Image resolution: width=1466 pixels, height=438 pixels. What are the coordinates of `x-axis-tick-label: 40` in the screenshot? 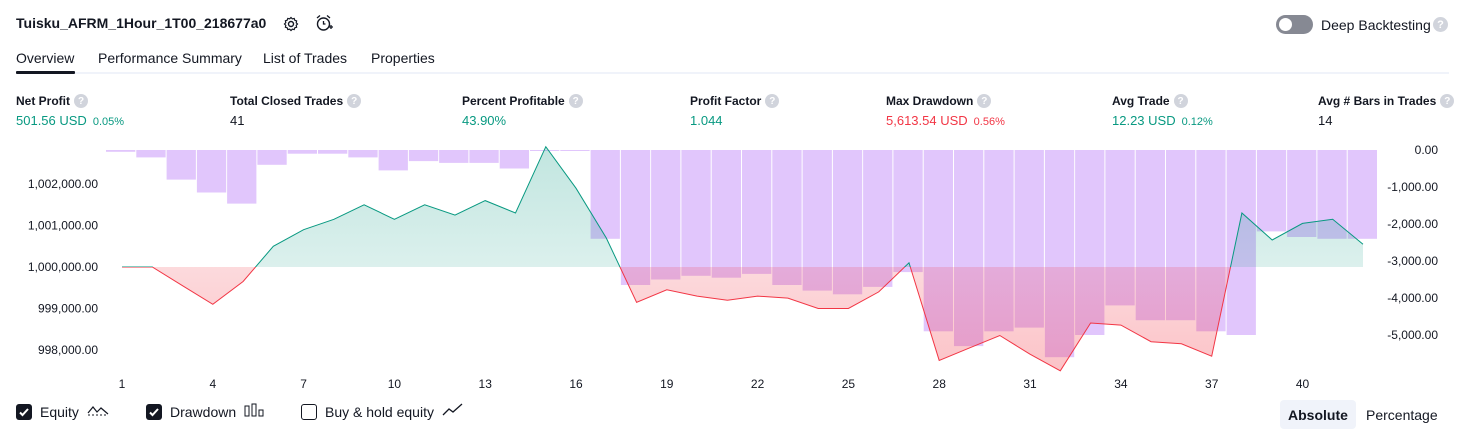 It's located at (1303, 384).